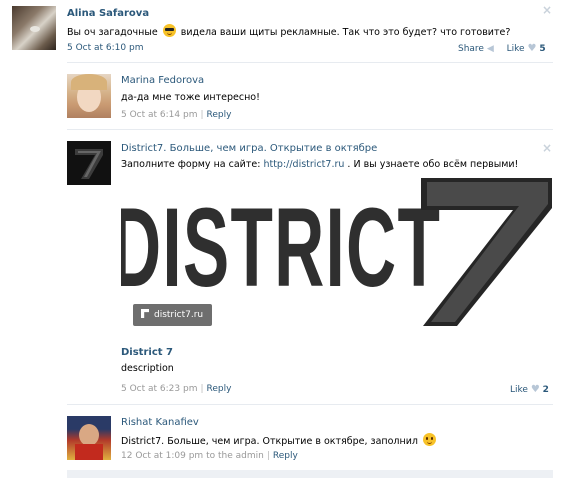  I want to click on reply-like: Like ♥ 2, so click(529, 389).